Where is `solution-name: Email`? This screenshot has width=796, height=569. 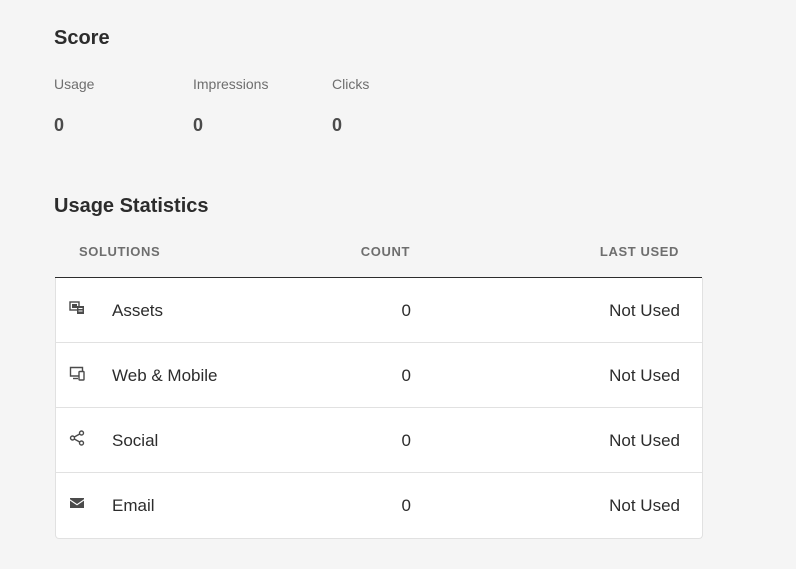
solution-name: Email is located at coordinates (133, 505).